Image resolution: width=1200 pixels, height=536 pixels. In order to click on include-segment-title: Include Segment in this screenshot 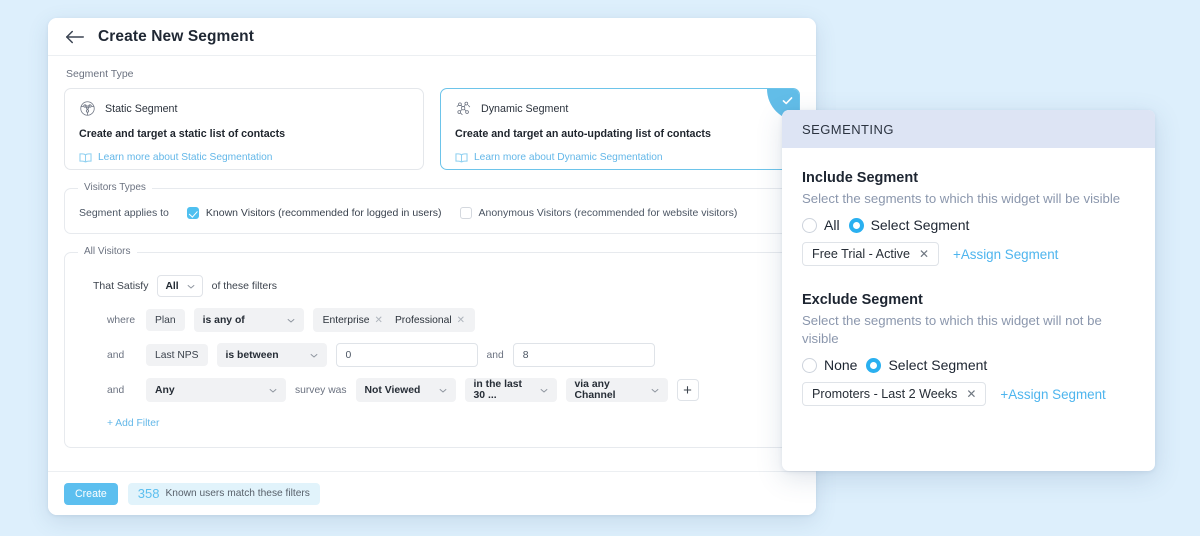, I will do `click(860, 178)`.